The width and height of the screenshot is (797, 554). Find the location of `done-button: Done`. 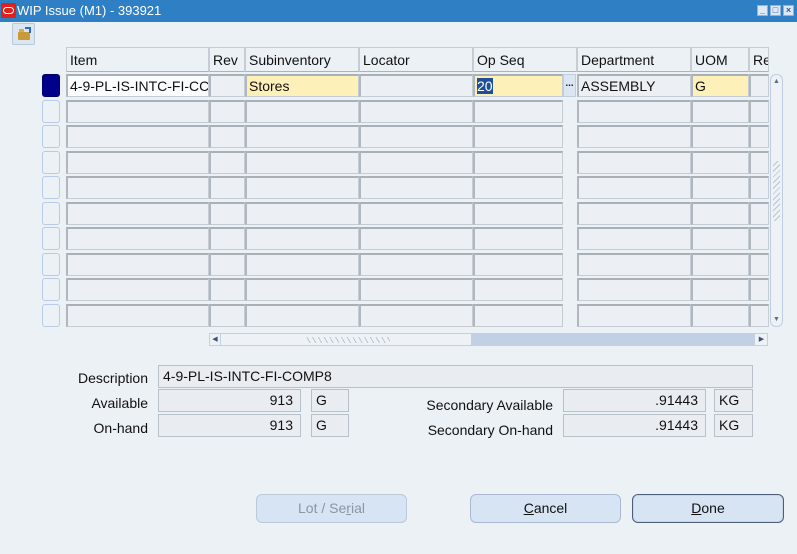

done-button: Done is located at coordinates (708, 508).